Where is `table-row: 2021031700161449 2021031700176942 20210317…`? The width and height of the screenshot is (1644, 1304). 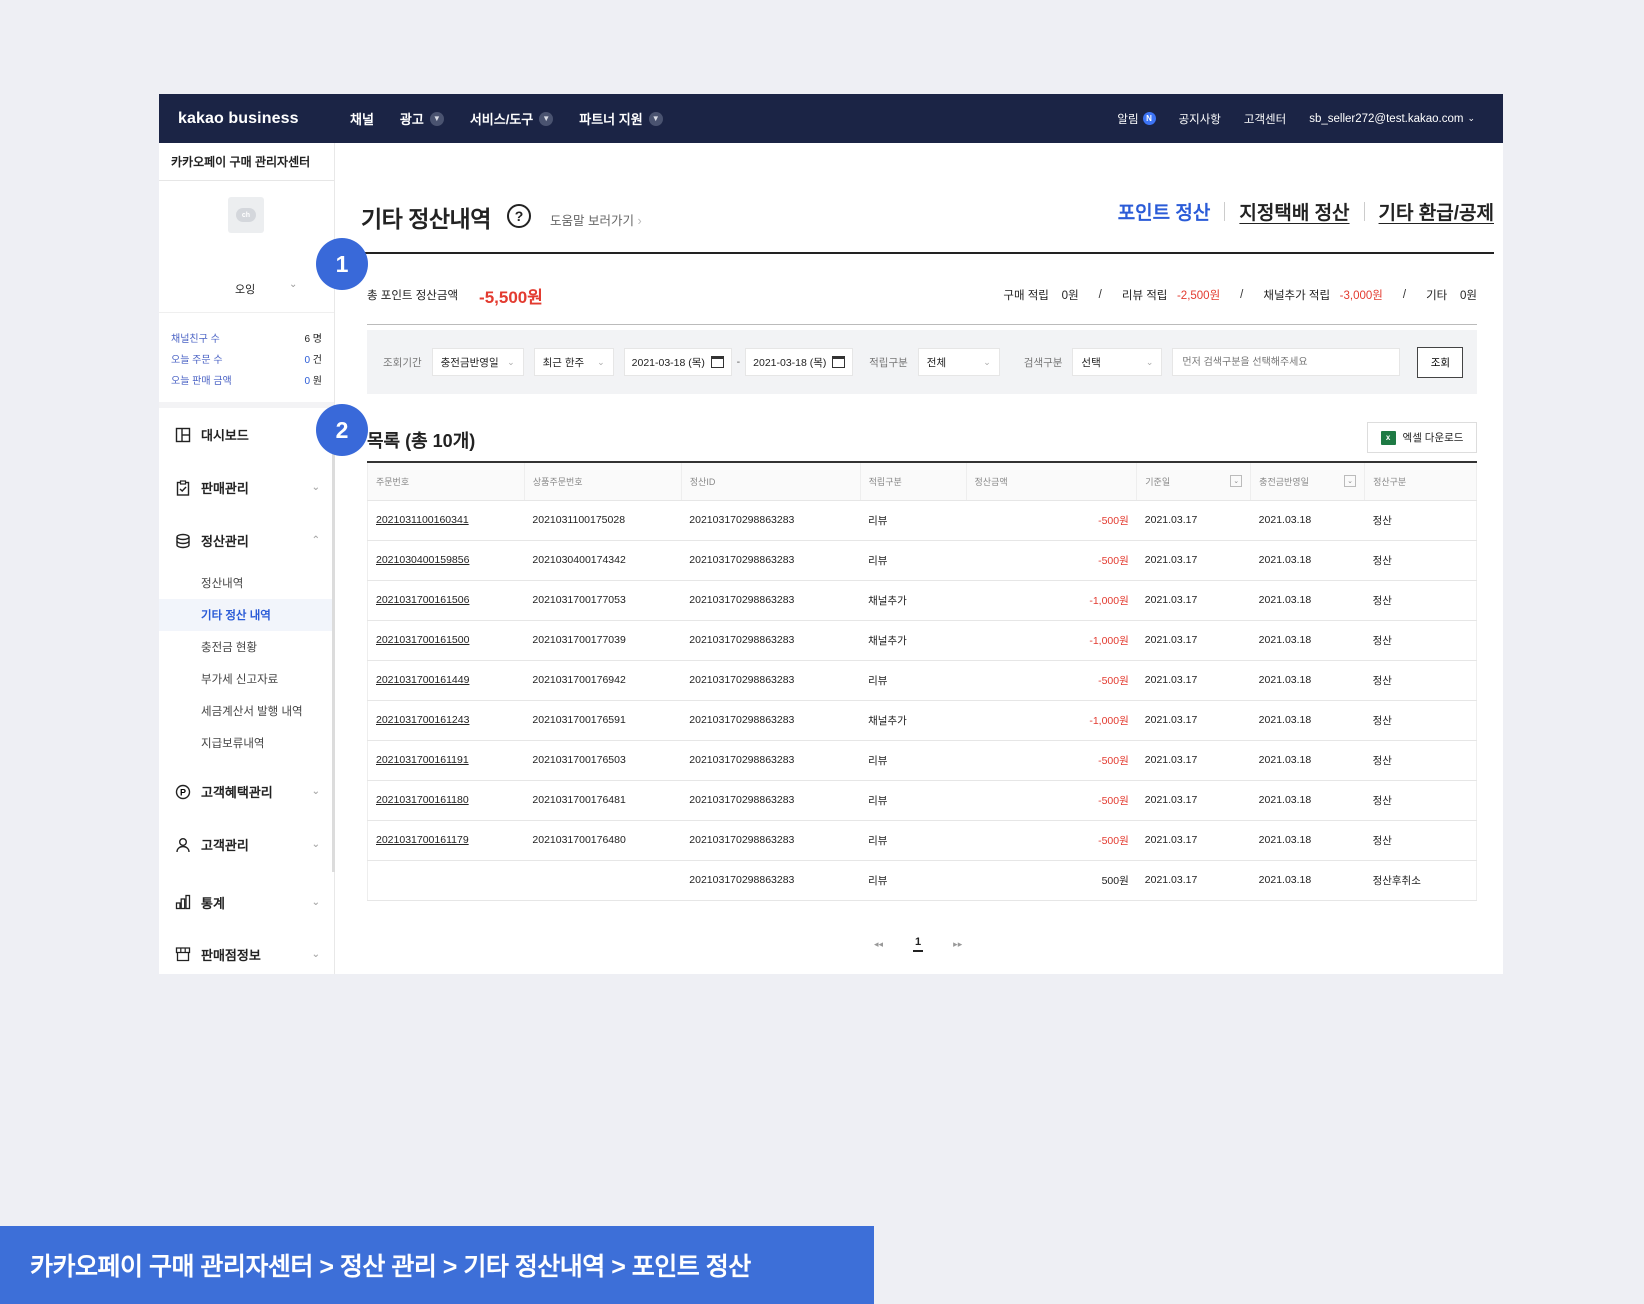
table-row: 2021031700161449 2021031700176942 20210317… is located at coordinates (922, 680).